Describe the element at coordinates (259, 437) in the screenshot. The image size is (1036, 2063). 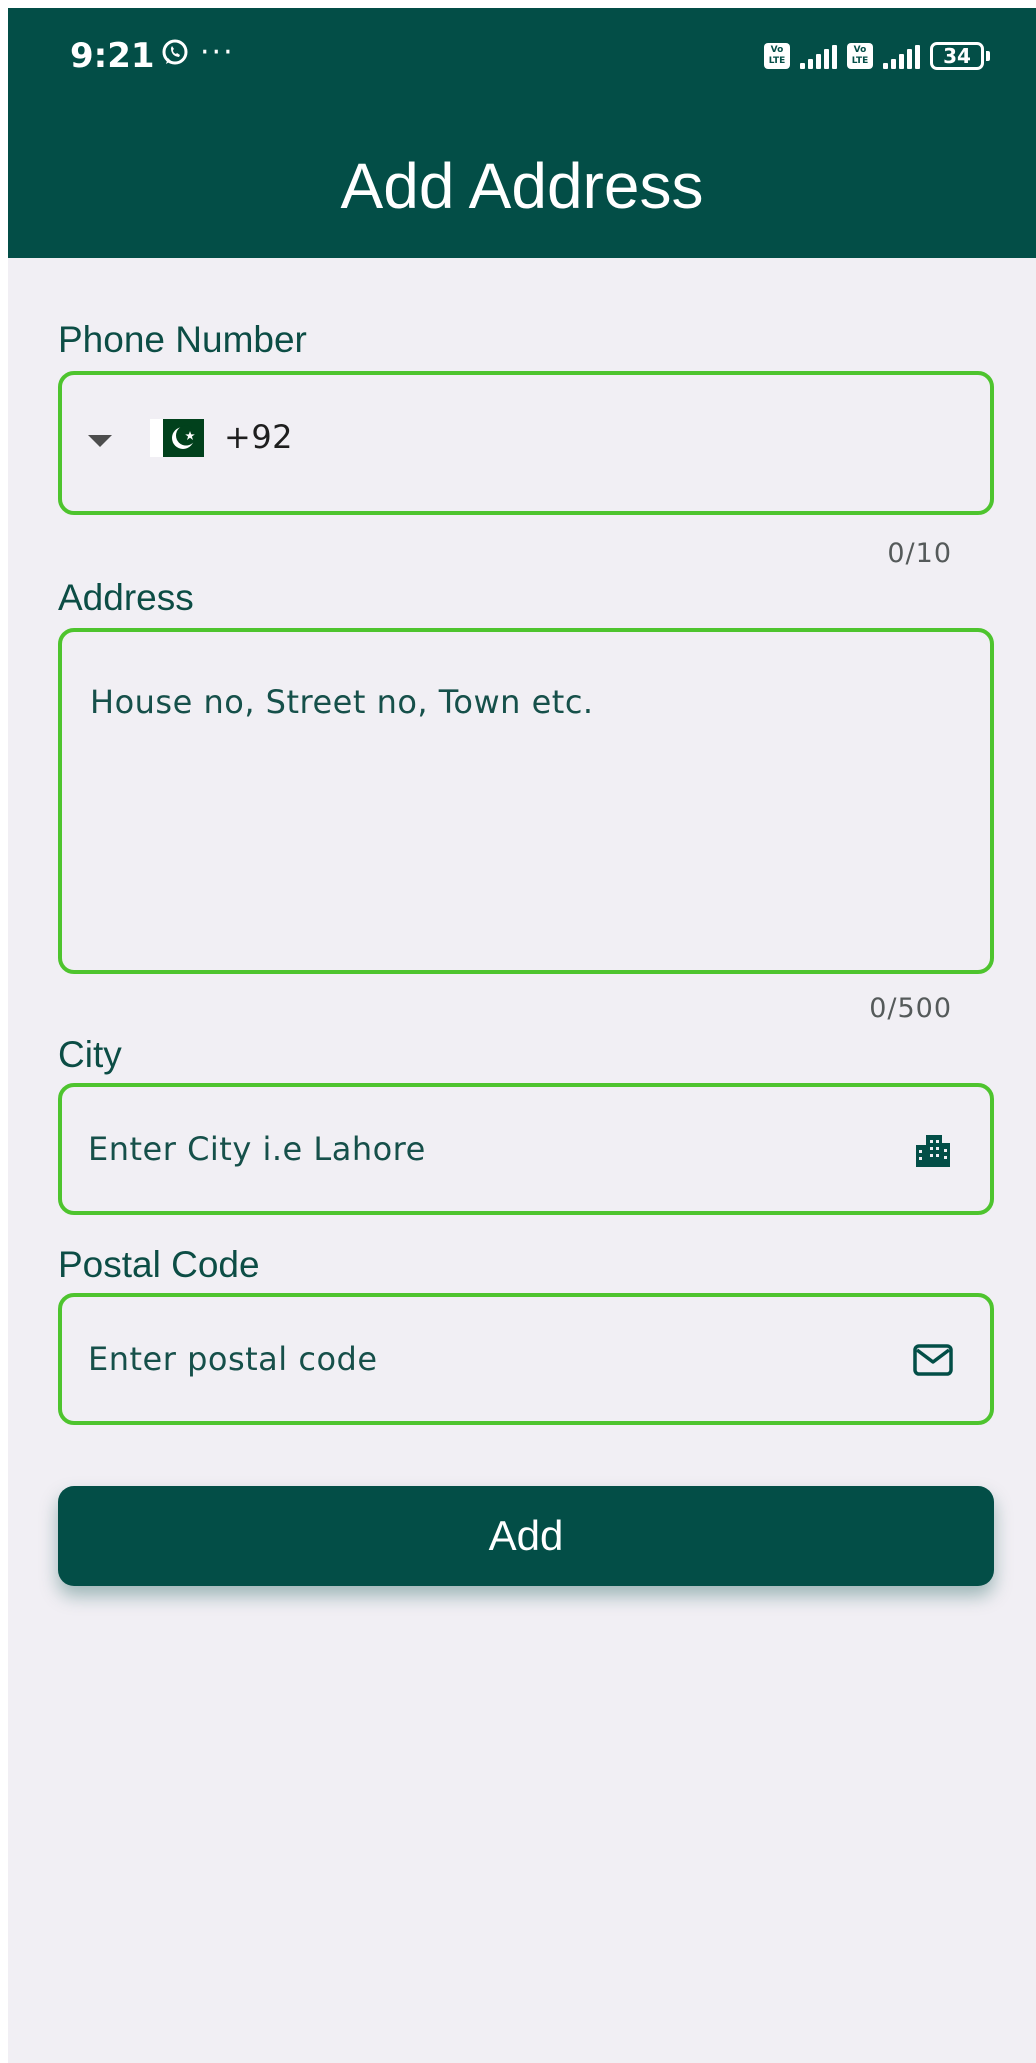
I see `country-code: +92` at that location.